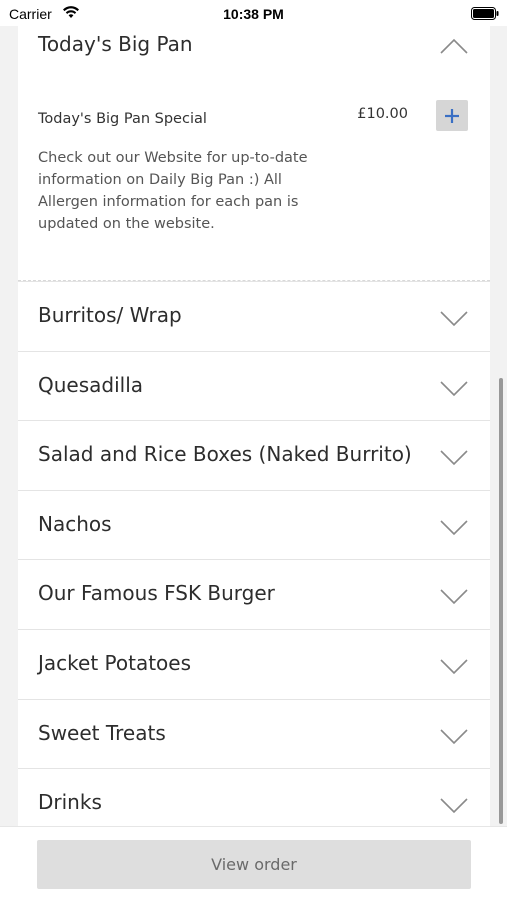  I want to click on section-jacket-potatoes: Jacket Potatoes, so click(254, 663).